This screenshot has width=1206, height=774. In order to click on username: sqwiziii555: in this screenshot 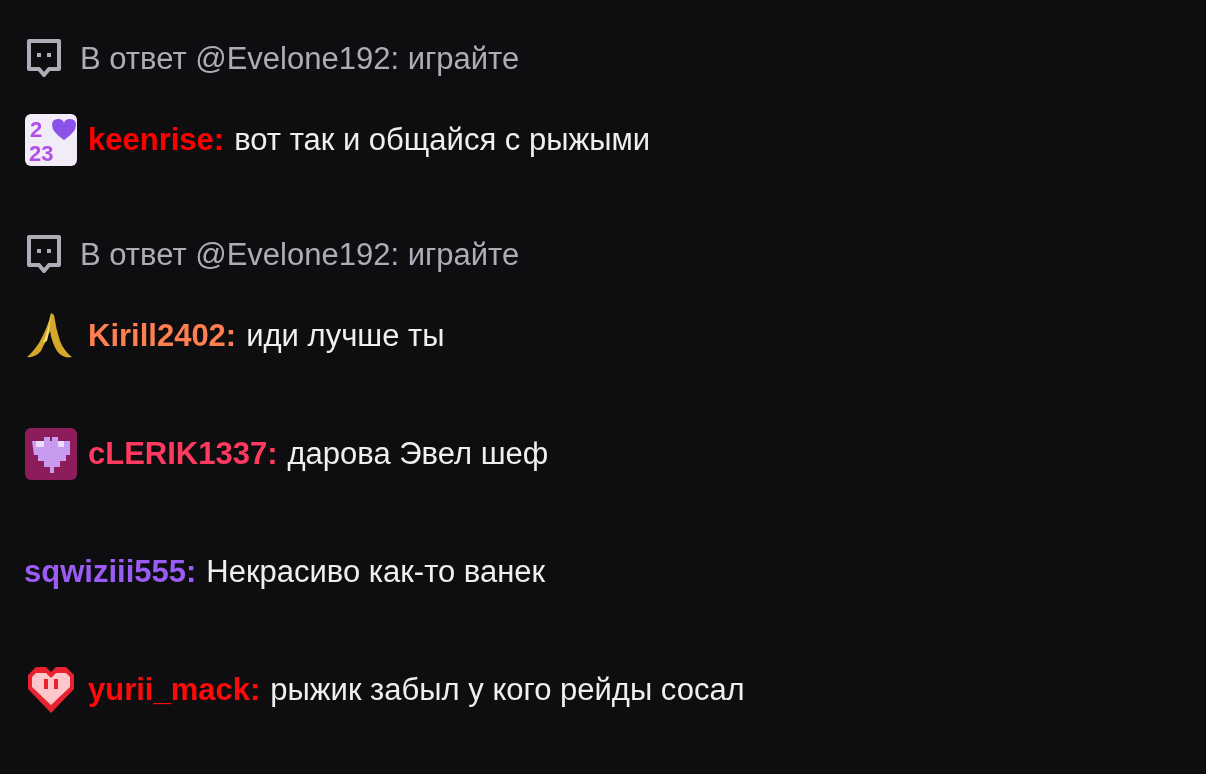, I will do `click(110, 572)`.